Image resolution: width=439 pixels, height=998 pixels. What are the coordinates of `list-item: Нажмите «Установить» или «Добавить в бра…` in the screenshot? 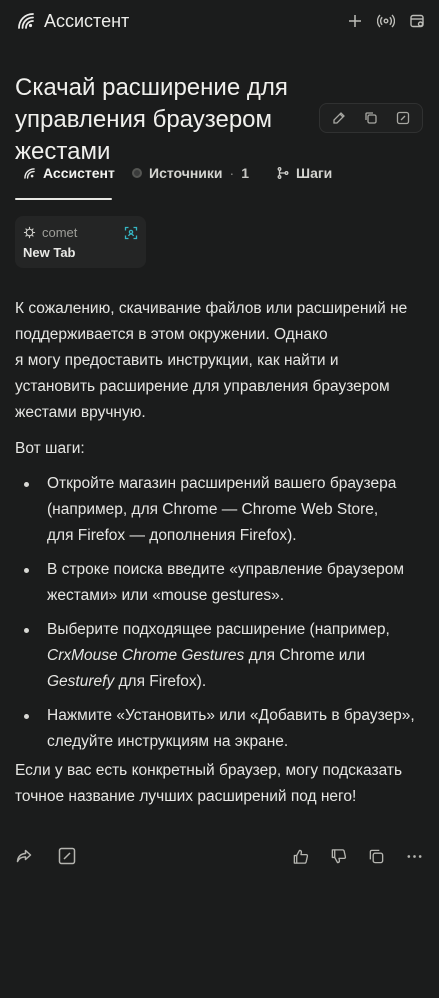 It's located at (219, 729).